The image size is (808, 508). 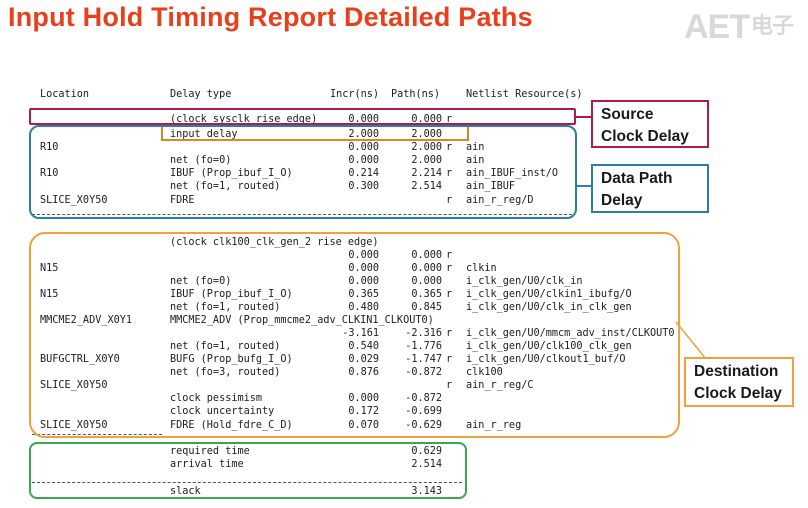 What do you see at coordinates (303, 172) in the screenshot?
I see `data-path-box` at bounding box center [303, 172].